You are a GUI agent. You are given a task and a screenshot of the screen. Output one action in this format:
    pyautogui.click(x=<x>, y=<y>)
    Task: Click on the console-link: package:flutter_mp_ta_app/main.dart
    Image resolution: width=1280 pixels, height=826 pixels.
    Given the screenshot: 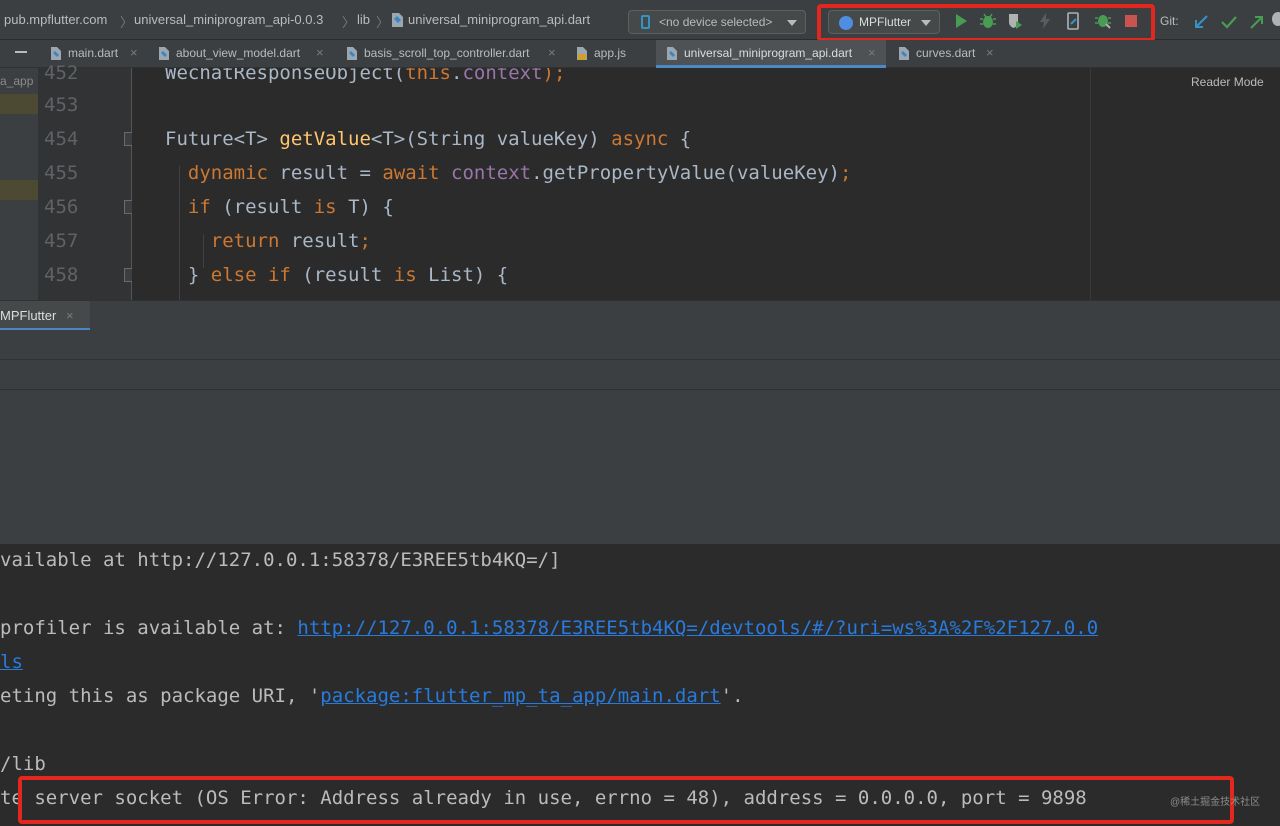 What is the action you would take?
    pyautogui.click(x=520, y=696)
    